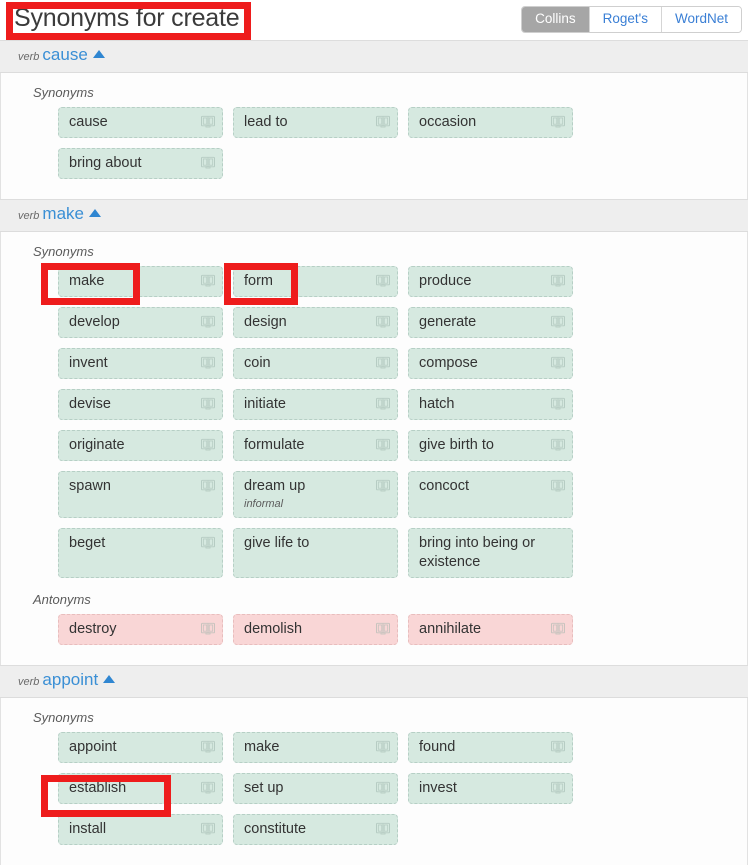 The width and height of the screenshot is (748, 865). What do you see at coordinates (490, 122) in the screenshot?
I see `synonym-chip-occasion: occasion` at bounding box center [490, 122].